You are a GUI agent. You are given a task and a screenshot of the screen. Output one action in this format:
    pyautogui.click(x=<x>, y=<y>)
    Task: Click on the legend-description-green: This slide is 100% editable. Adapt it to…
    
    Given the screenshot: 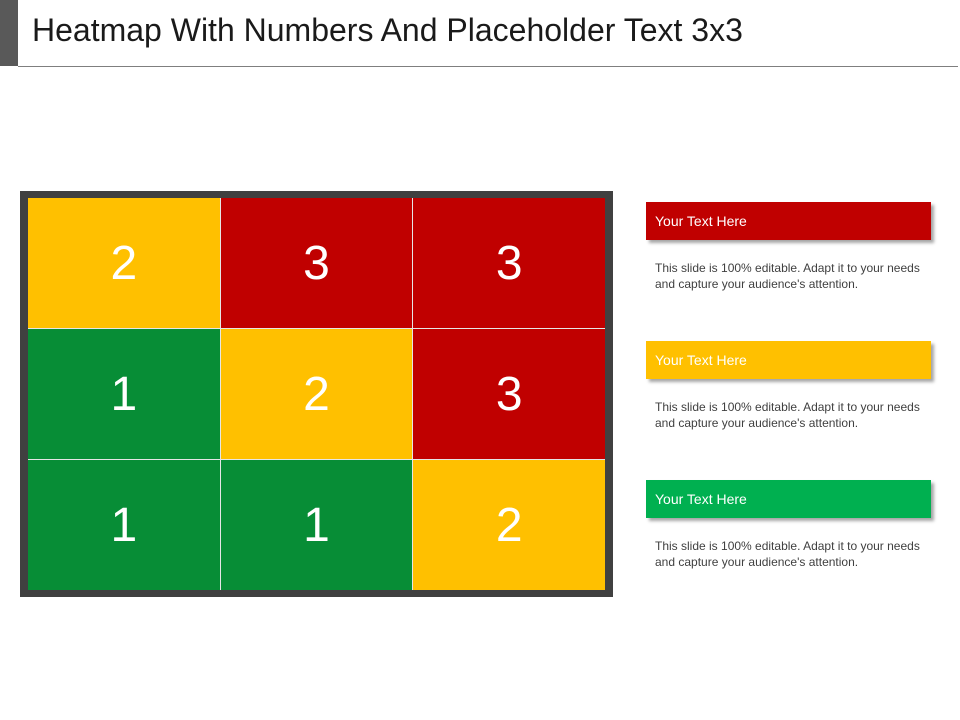 What is the action you would take?
    pyautogui.click(x=787, y=554)
    